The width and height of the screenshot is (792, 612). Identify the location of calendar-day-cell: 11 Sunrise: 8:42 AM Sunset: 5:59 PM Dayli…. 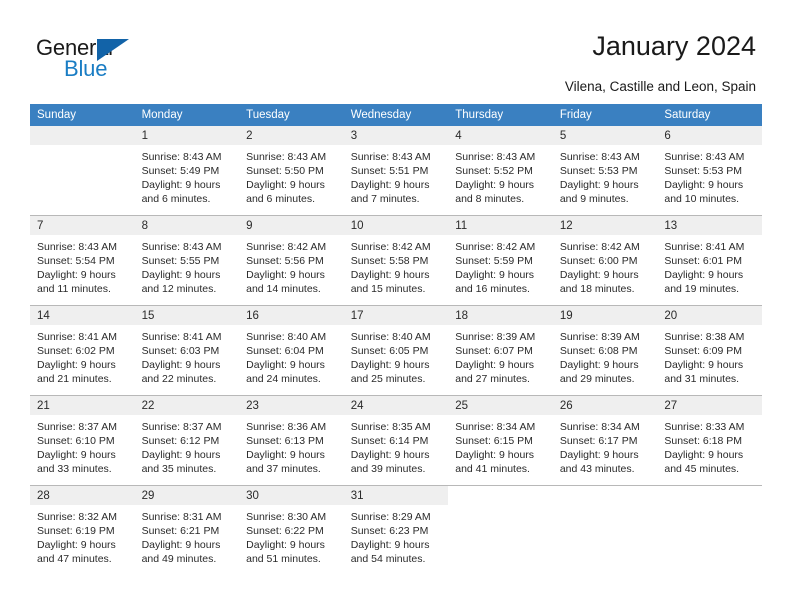
(500, 260).